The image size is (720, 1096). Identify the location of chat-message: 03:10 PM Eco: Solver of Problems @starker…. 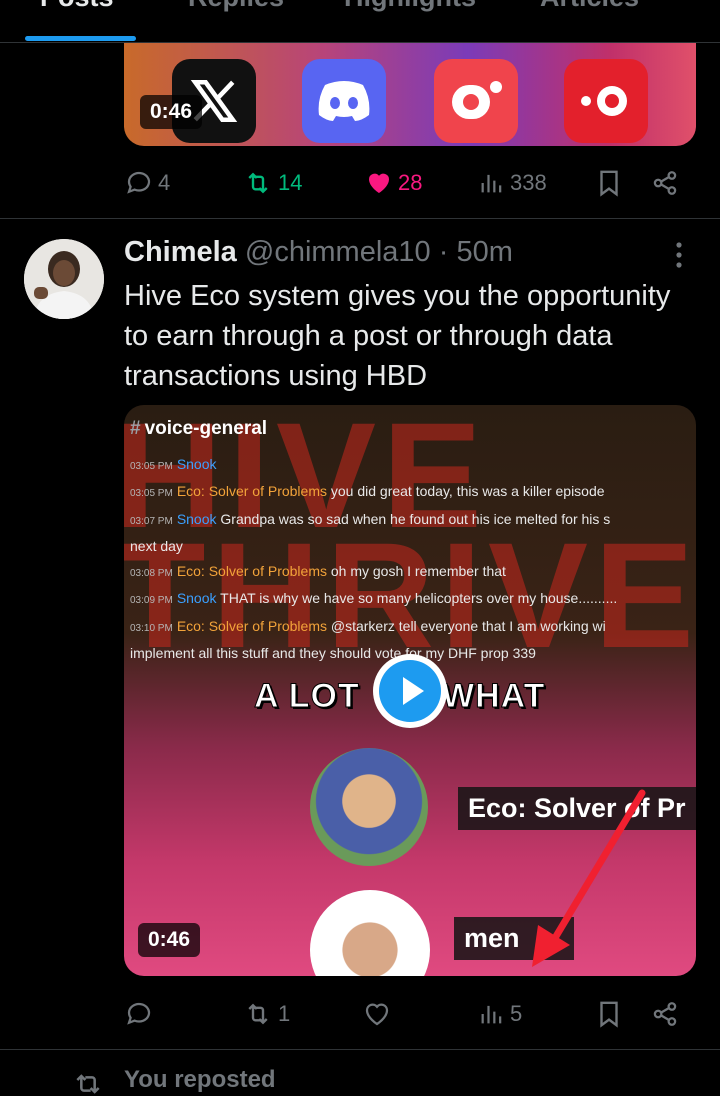
(368, 625).